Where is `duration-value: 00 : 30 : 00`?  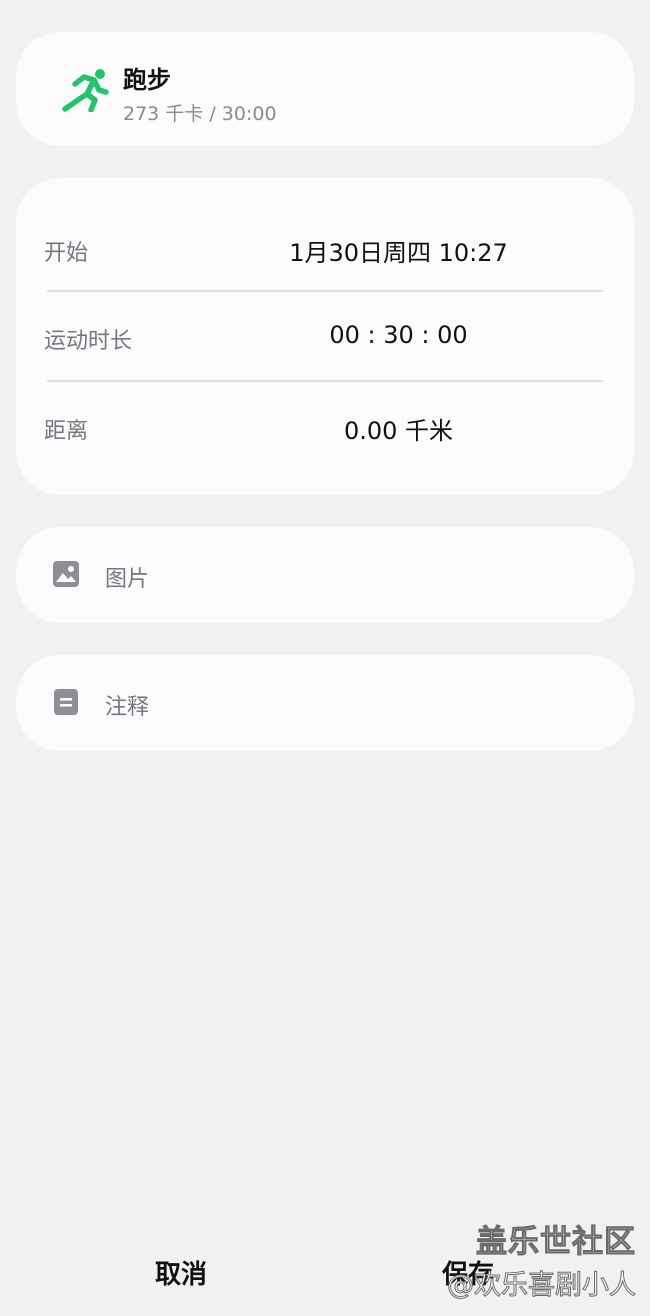
duration-value: 00 : 30 : 00 is located at coordinates (398, 335).